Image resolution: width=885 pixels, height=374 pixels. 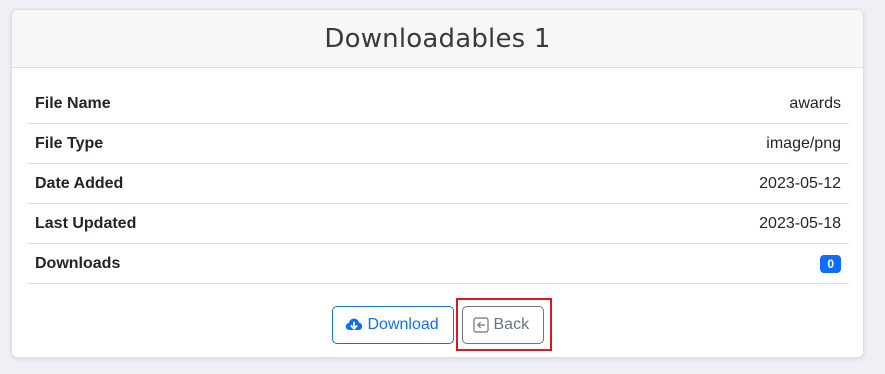 I want to click on date-added-row: Date Added 2023-05-12, so click(x=438, y=184).